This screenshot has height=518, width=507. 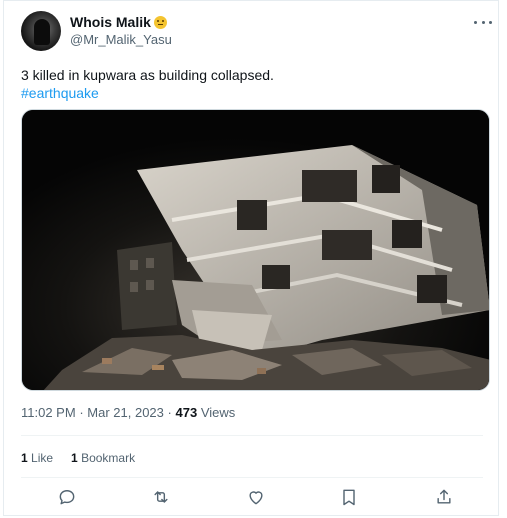 What do you see at coordinates (349, 497) in the screenshot?
I see `bookmark-icon` at bounding box center [349, 497].